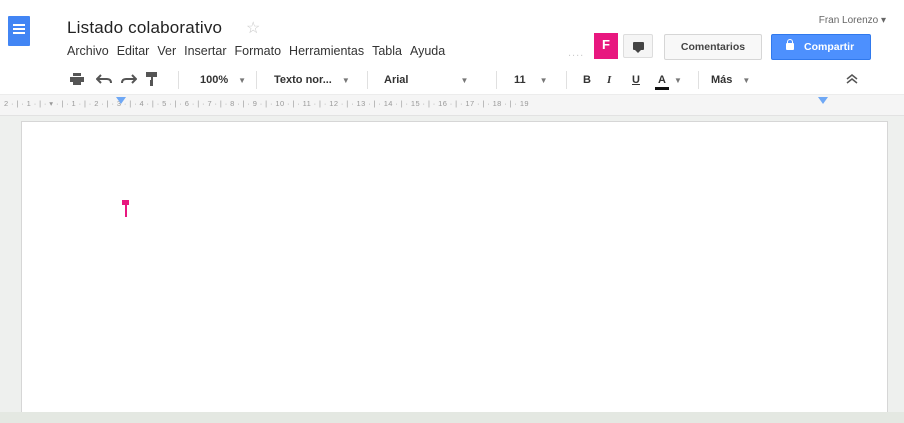  Describe the element at coordinates (104, 83) in the screenshot. I see `undo-icon` at that location.